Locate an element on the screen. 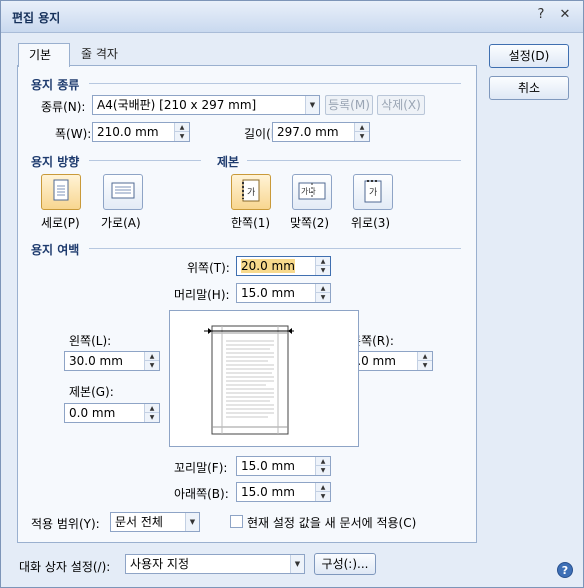 The width and height of the screenshot is (584, 588). bottom-margin-label: 아래쪽(B): is located at coordinates (201, 494).